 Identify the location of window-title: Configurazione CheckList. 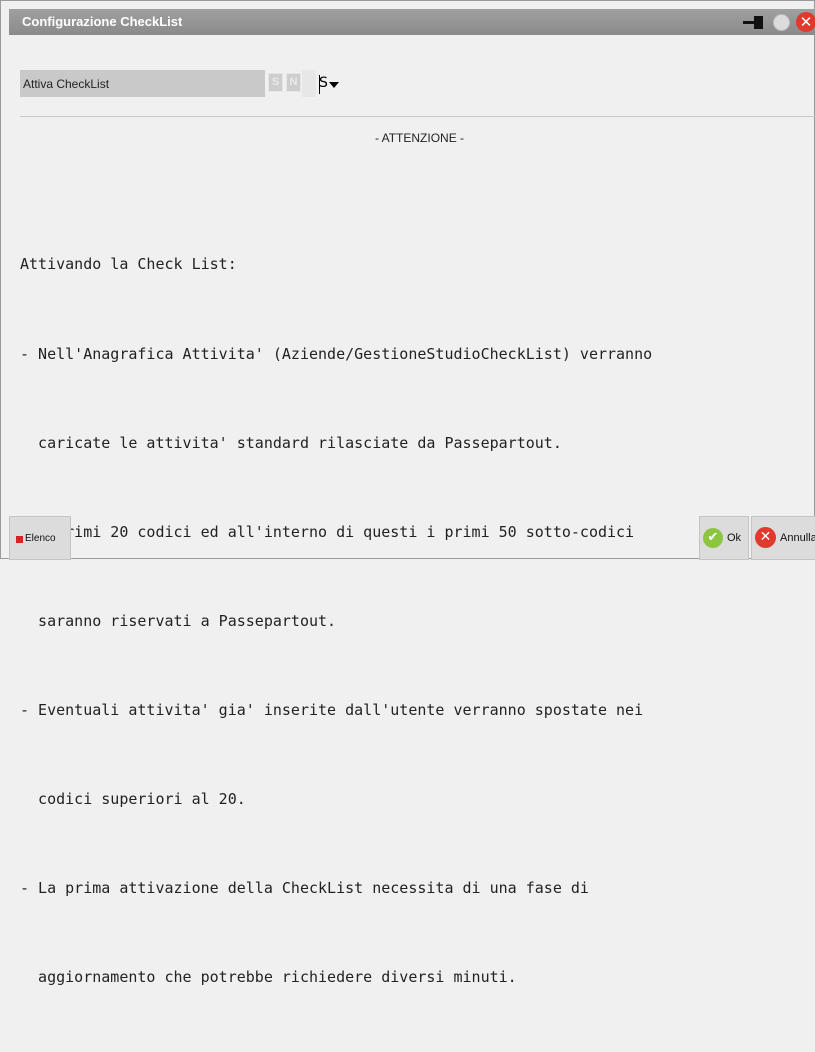
(102, 21).